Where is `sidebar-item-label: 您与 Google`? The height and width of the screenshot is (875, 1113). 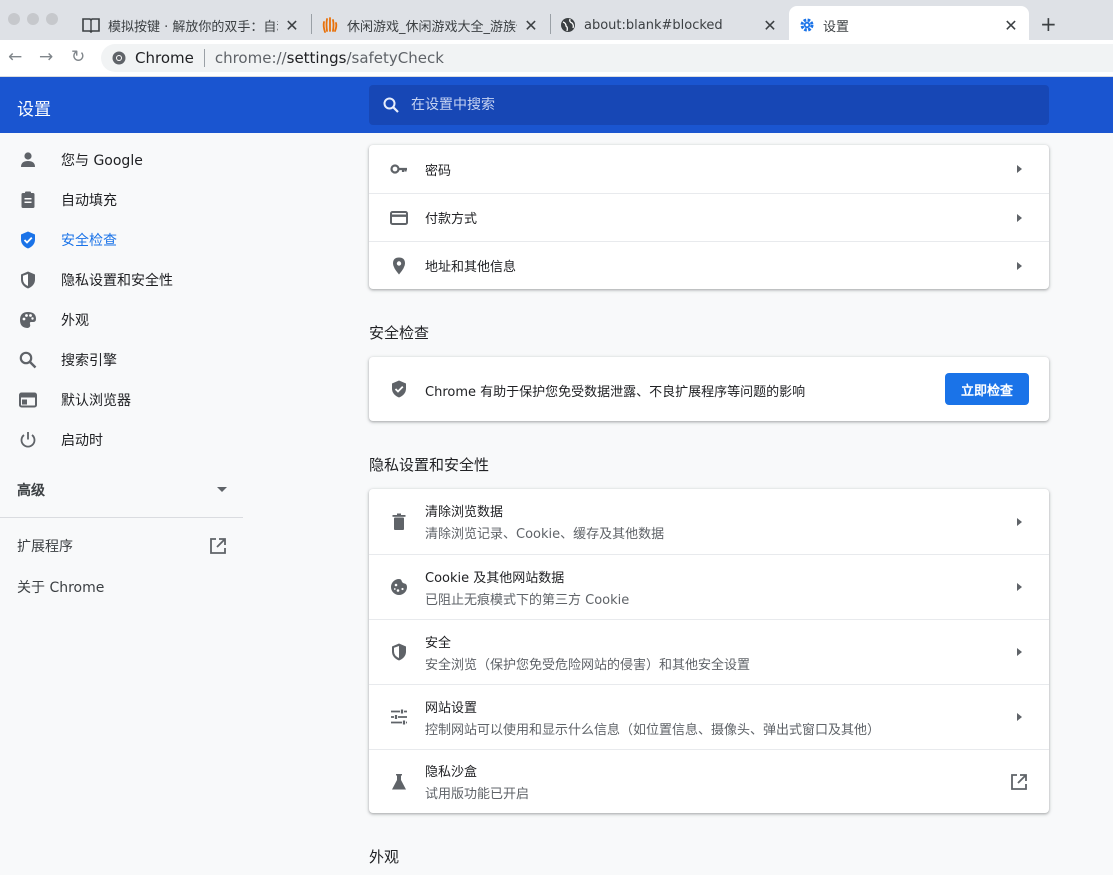
sidebar-item-label: 您与 Google is located at coordinates (102, 161).